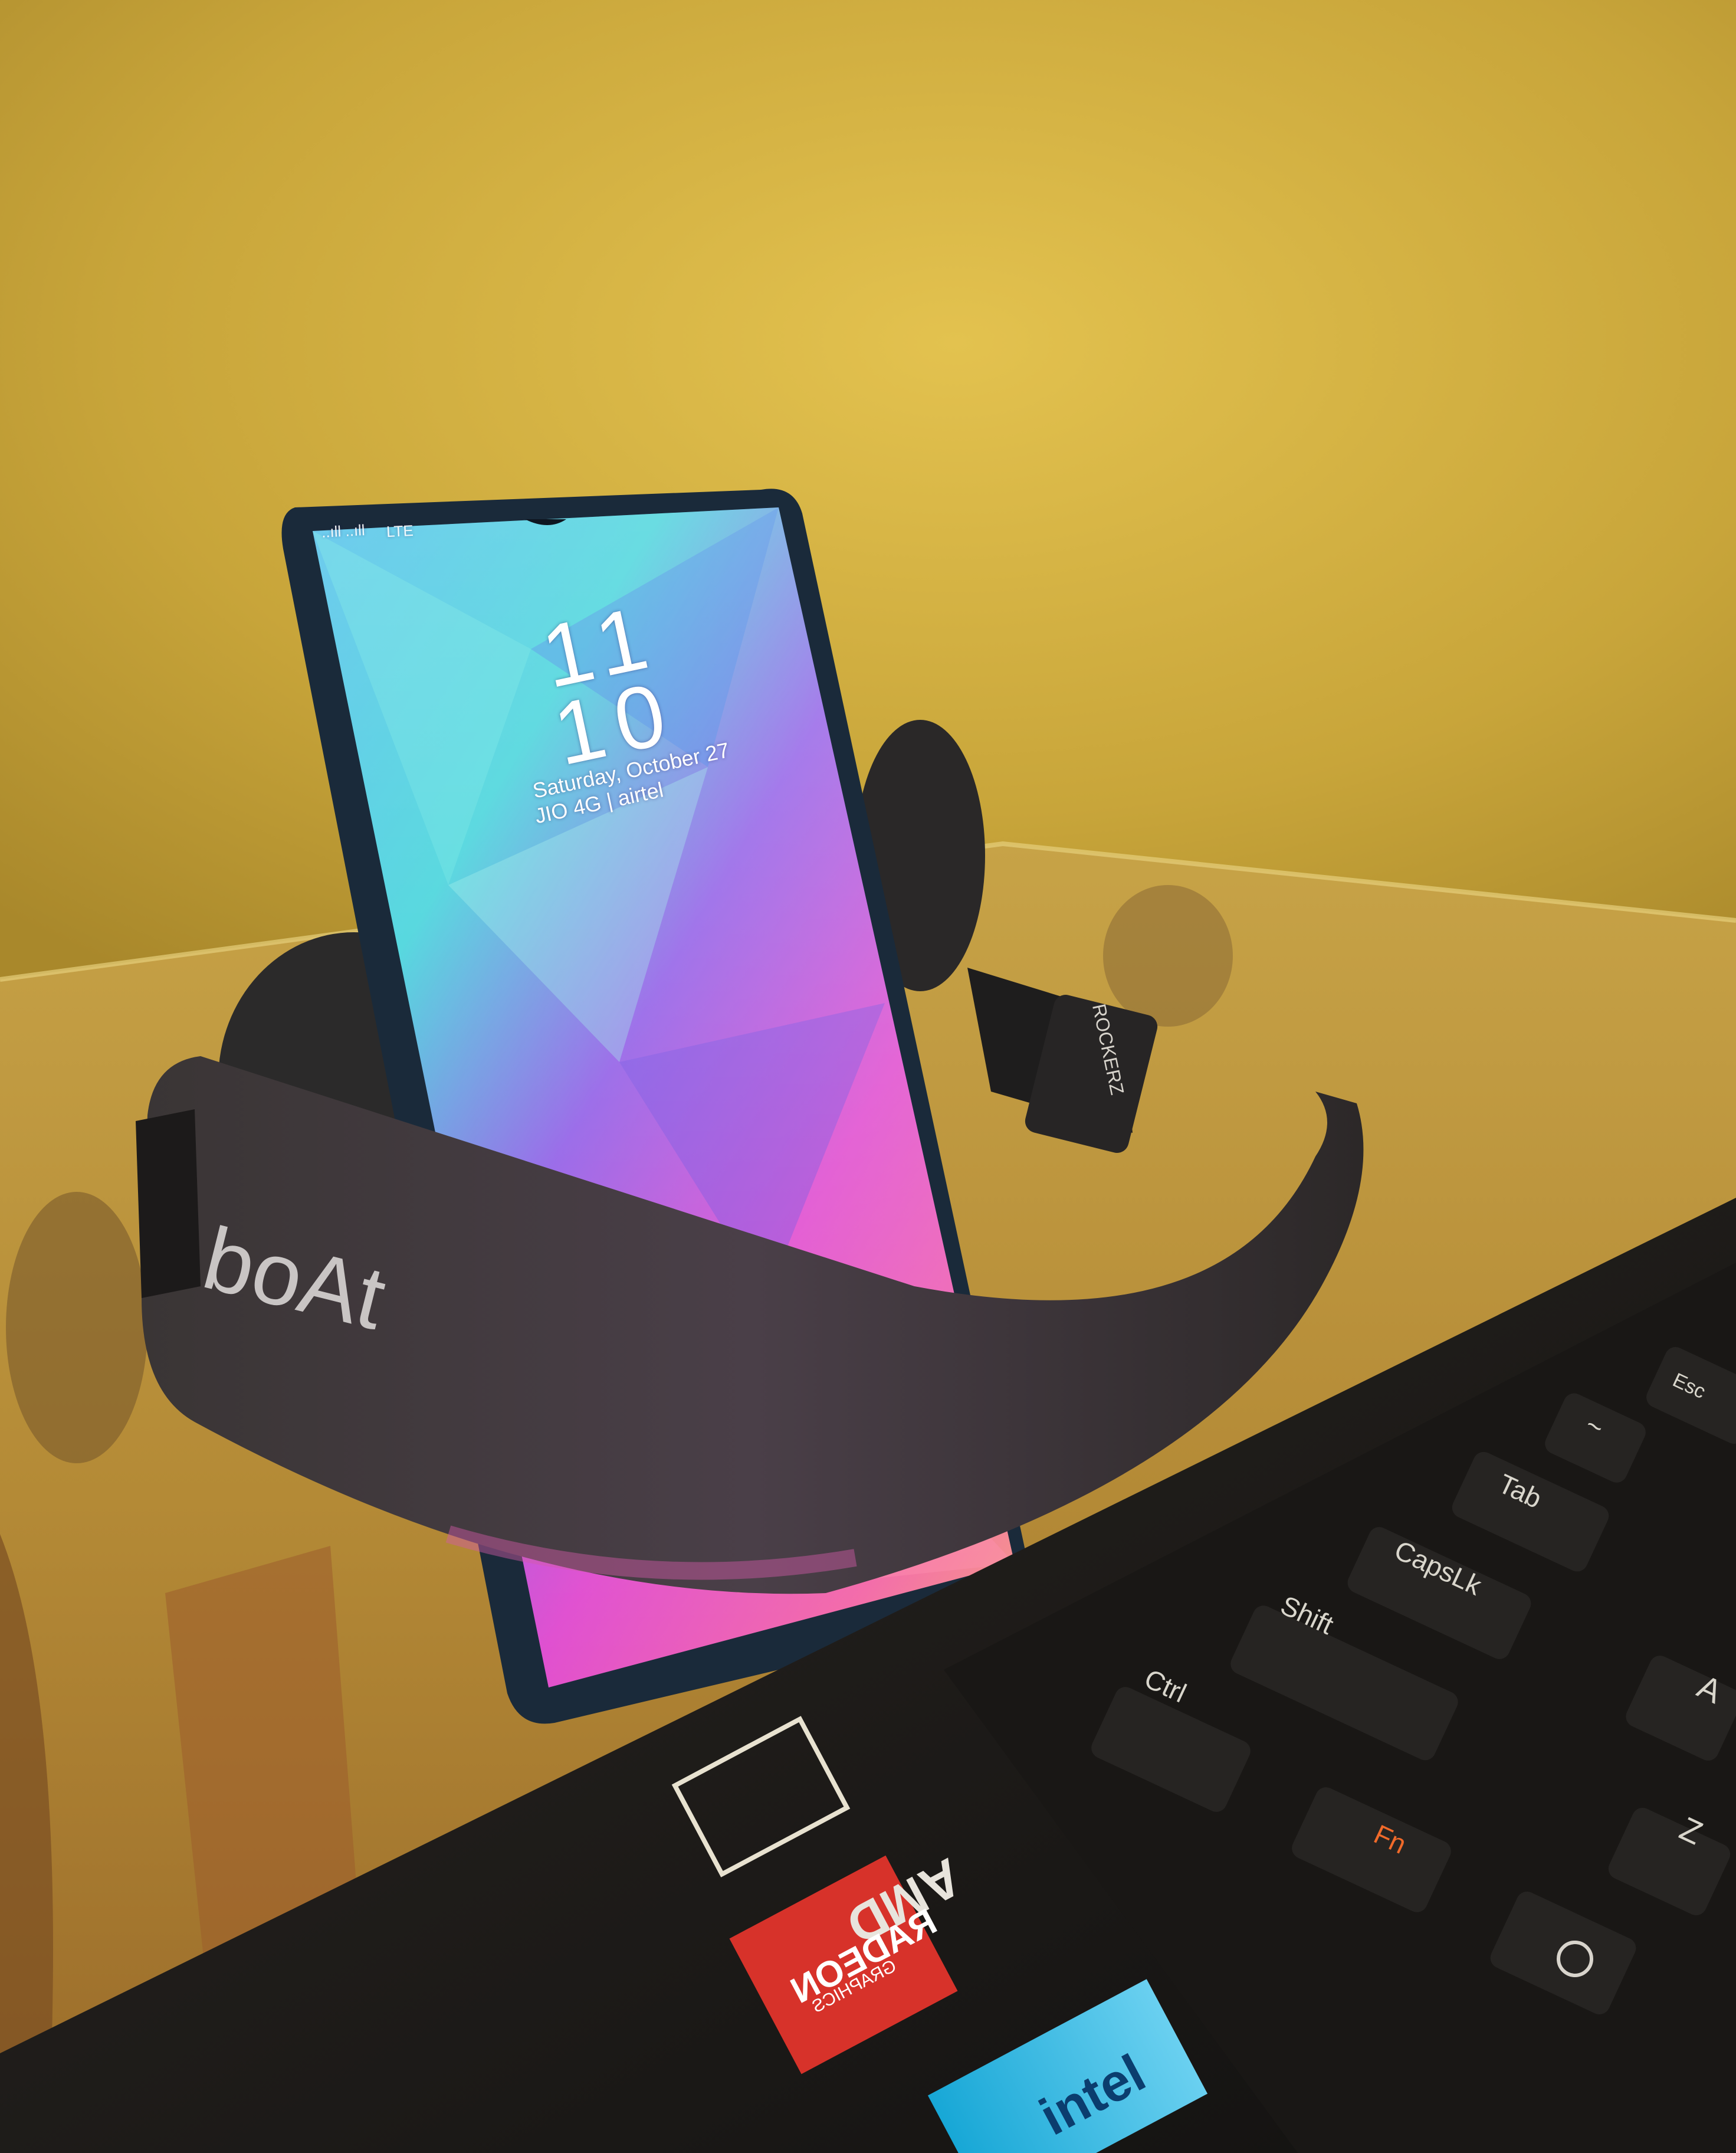  What do you see at coordinates (343, 531) in the screenshot?
I see `phone-status-signal: ..ıll ..ıll` at bounding box center [343, 531].